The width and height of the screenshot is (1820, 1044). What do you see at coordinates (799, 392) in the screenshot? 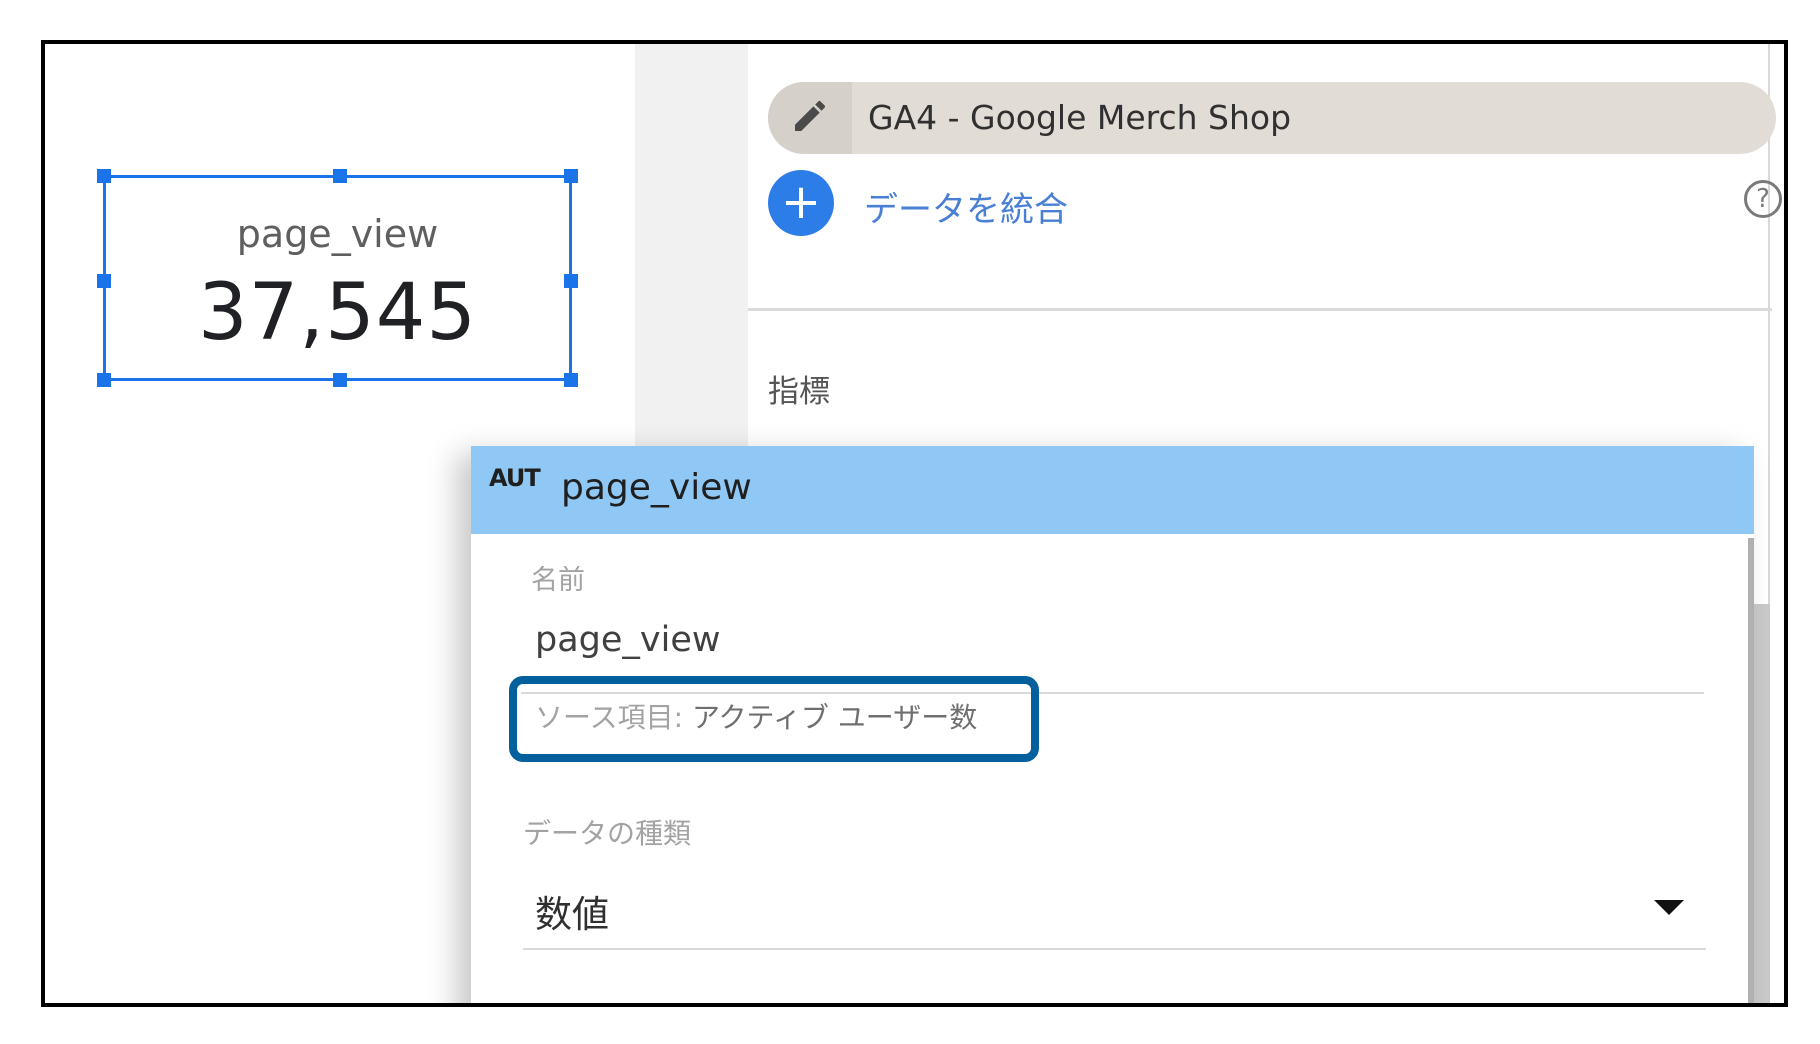
I see `metrics-section-label: 指標` at bounding box center [799, 392].